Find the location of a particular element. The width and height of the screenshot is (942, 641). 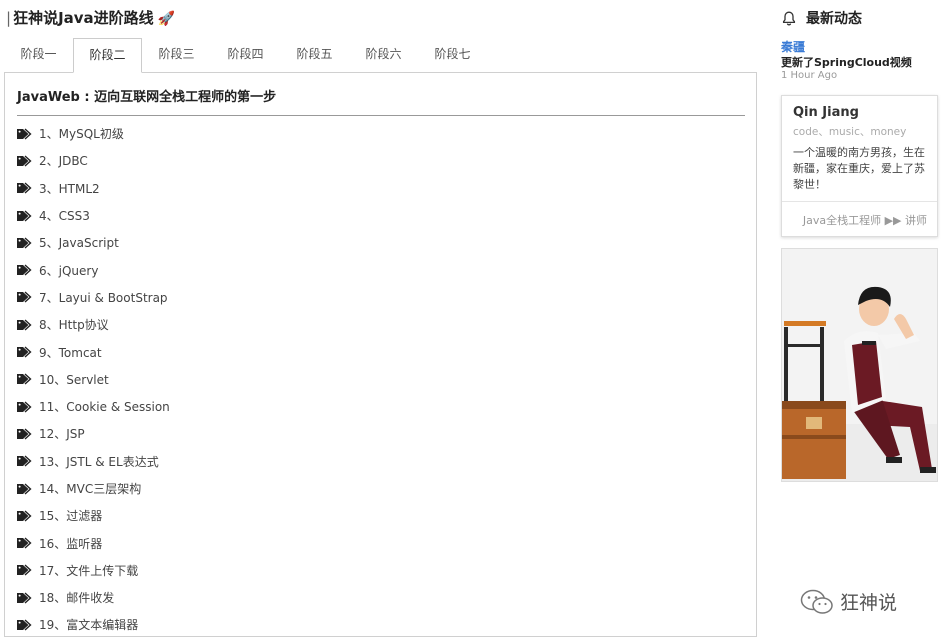

wechat-icon is located at coordinates (816, 601).